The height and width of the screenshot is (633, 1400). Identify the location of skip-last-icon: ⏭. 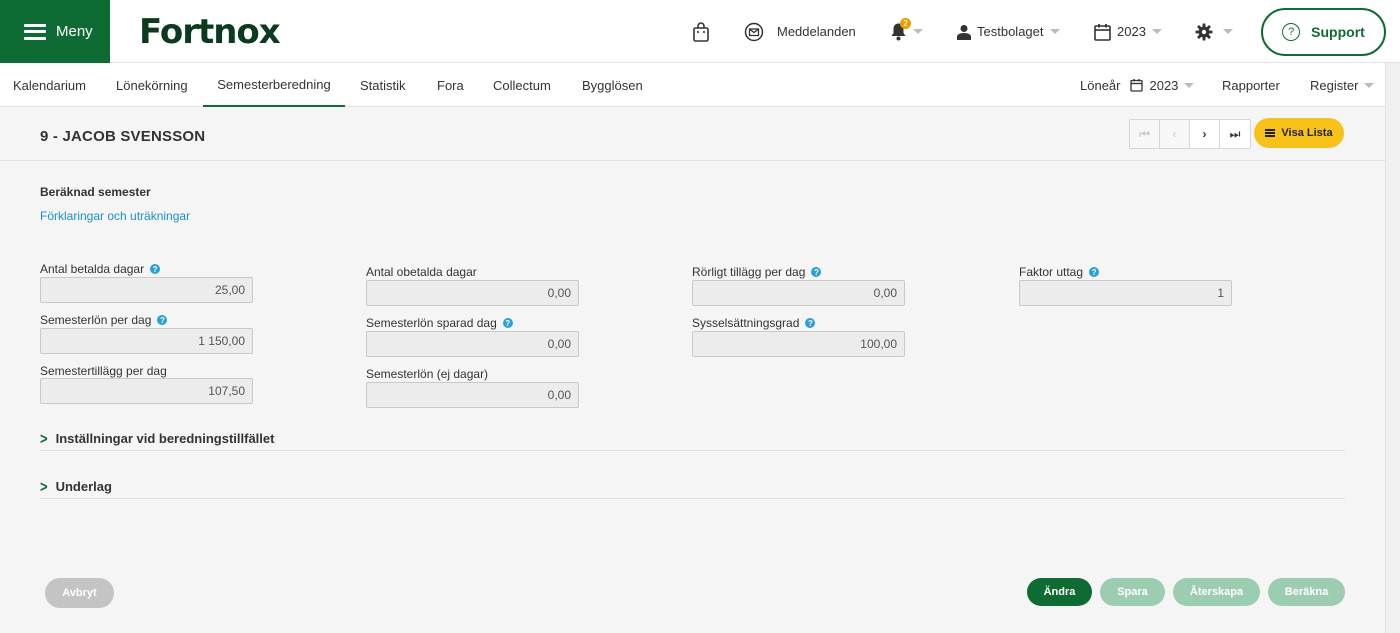
(1235, 133).